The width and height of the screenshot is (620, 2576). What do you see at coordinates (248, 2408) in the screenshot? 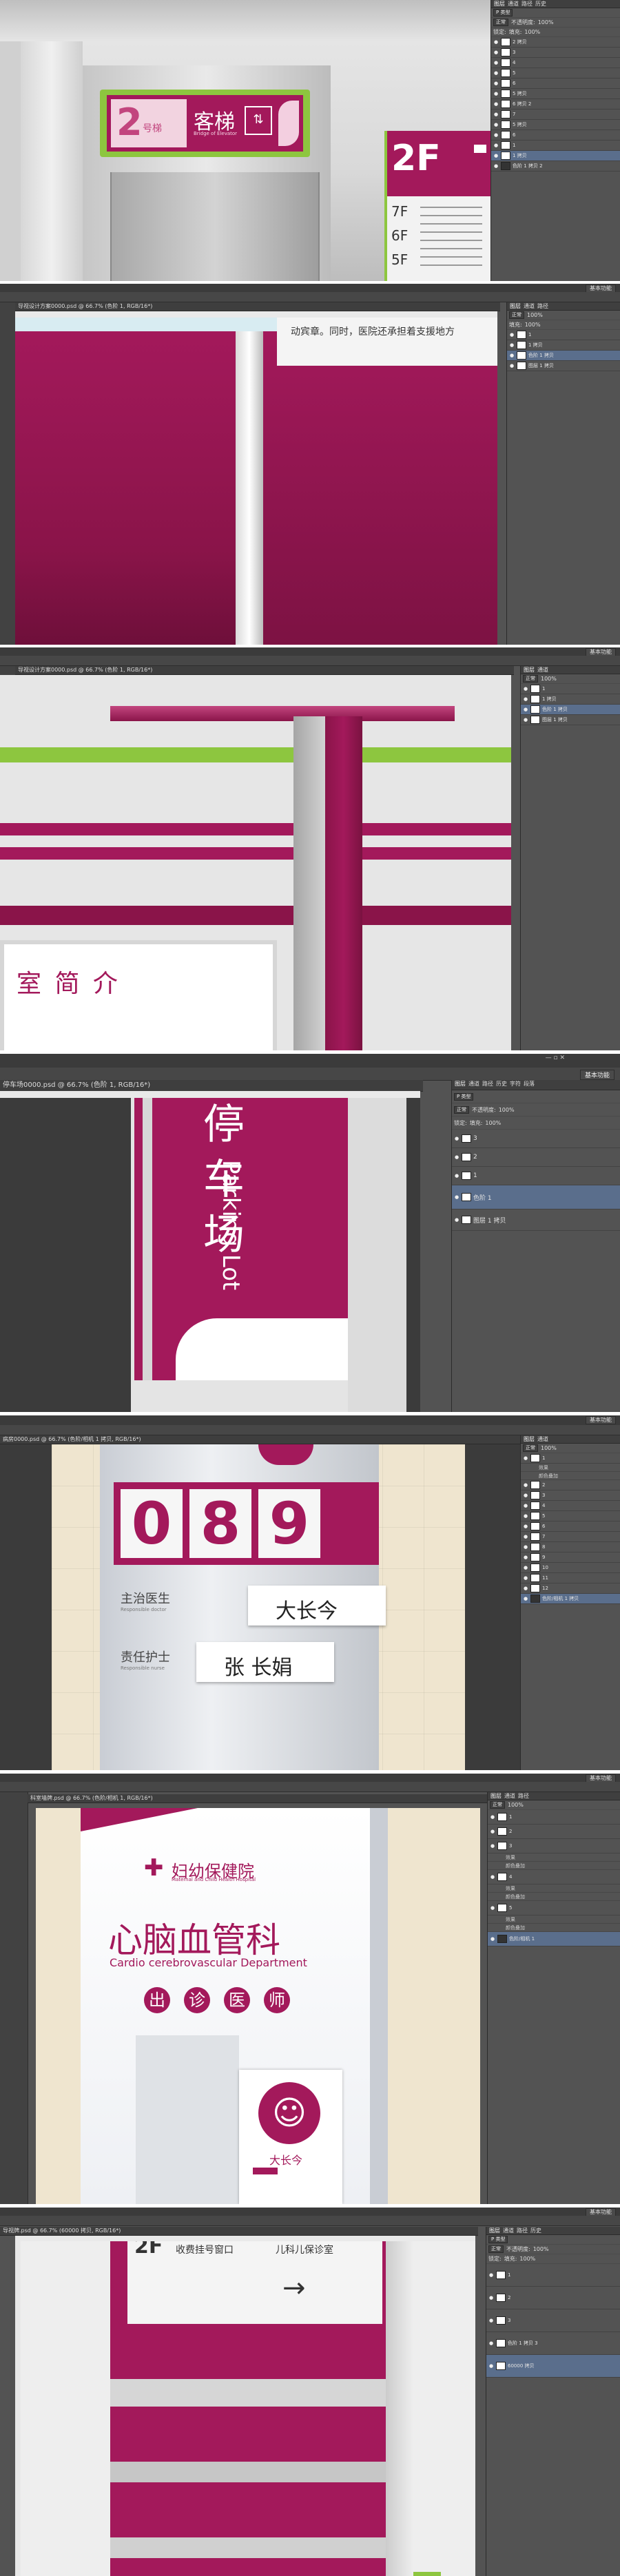
I see `canvas-directional: 2F 收费挂号窗口 儿科儿保诊室 →` at bounding box center [248, 2408].